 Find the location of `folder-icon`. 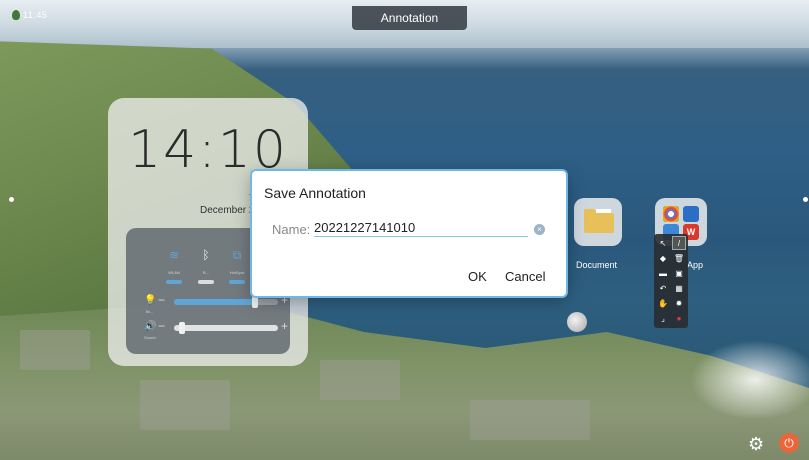

folder-icon is located at coordinates (599, 221).